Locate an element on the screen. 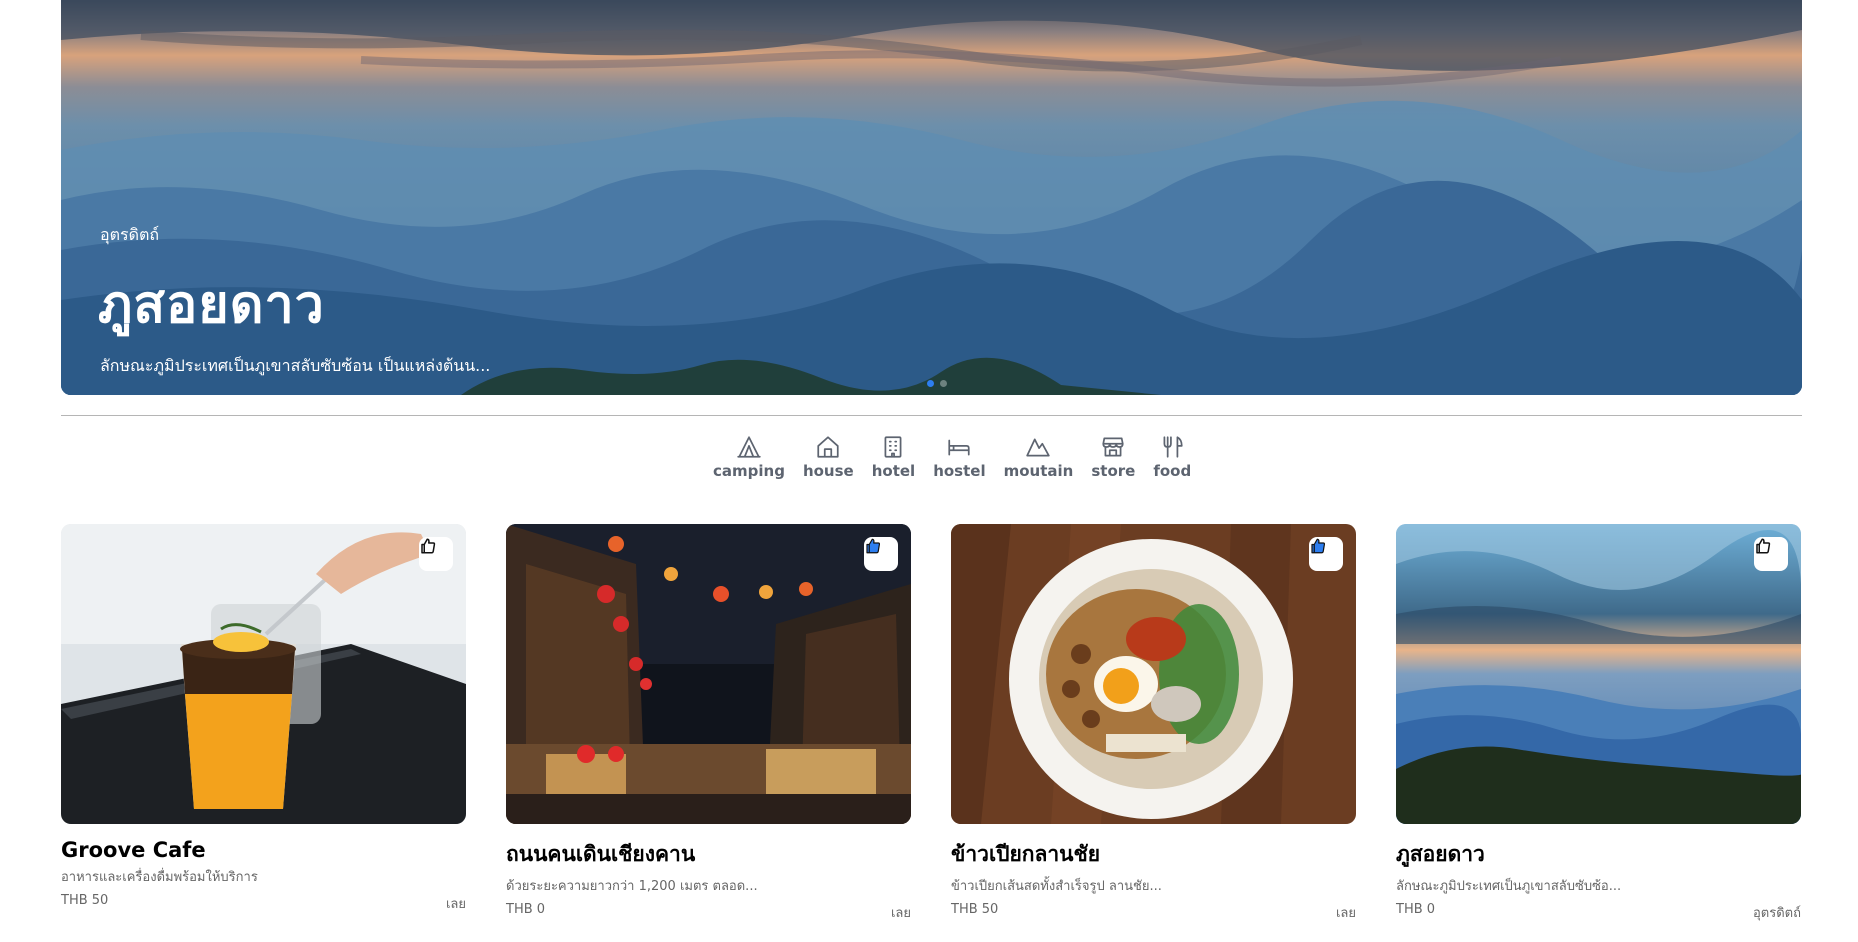 This screenshot has width=1858, height=942. category-label: store is located at coordinates (1113, 471).